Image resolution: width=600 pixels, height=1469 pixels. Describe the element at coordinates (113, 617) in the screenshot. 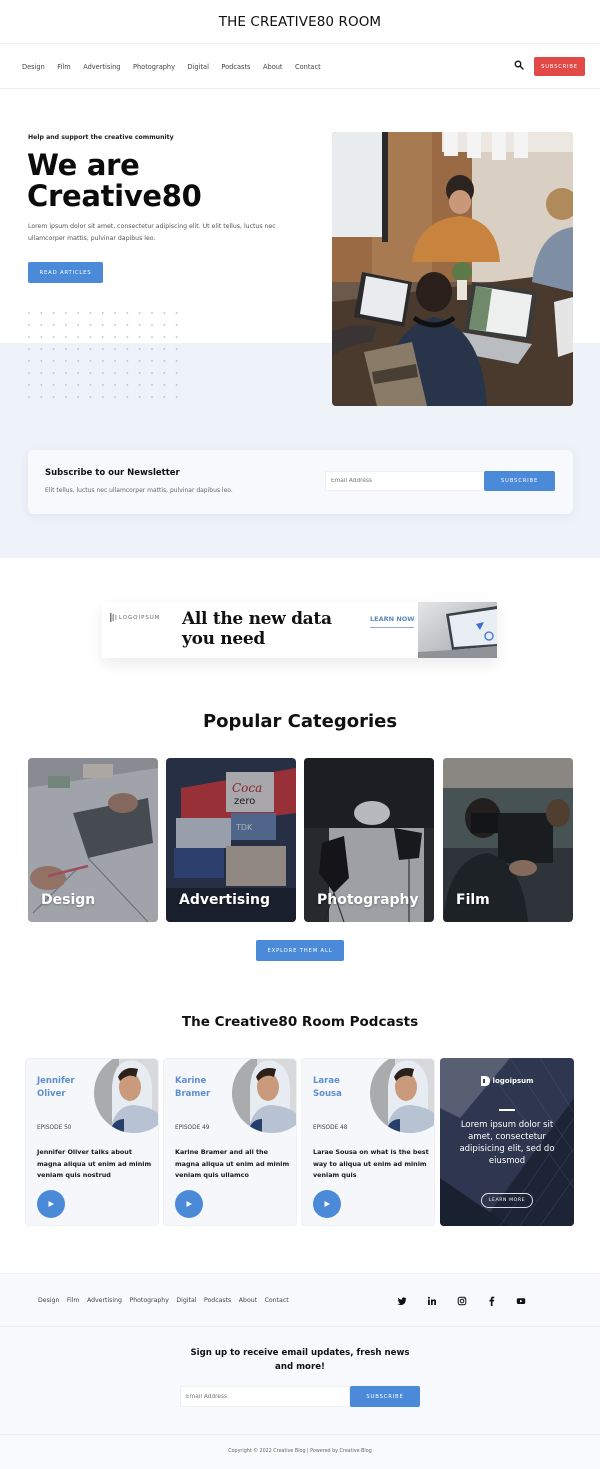

I see `logo-mark-icon` at that location.